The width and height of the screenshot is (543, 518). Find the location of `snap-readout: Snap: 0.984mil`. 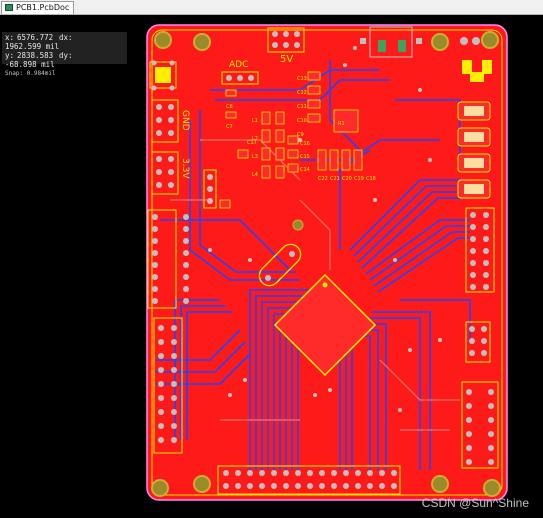

snap-readout: Snap: 0.984mil is located at coordinates (30, 73).